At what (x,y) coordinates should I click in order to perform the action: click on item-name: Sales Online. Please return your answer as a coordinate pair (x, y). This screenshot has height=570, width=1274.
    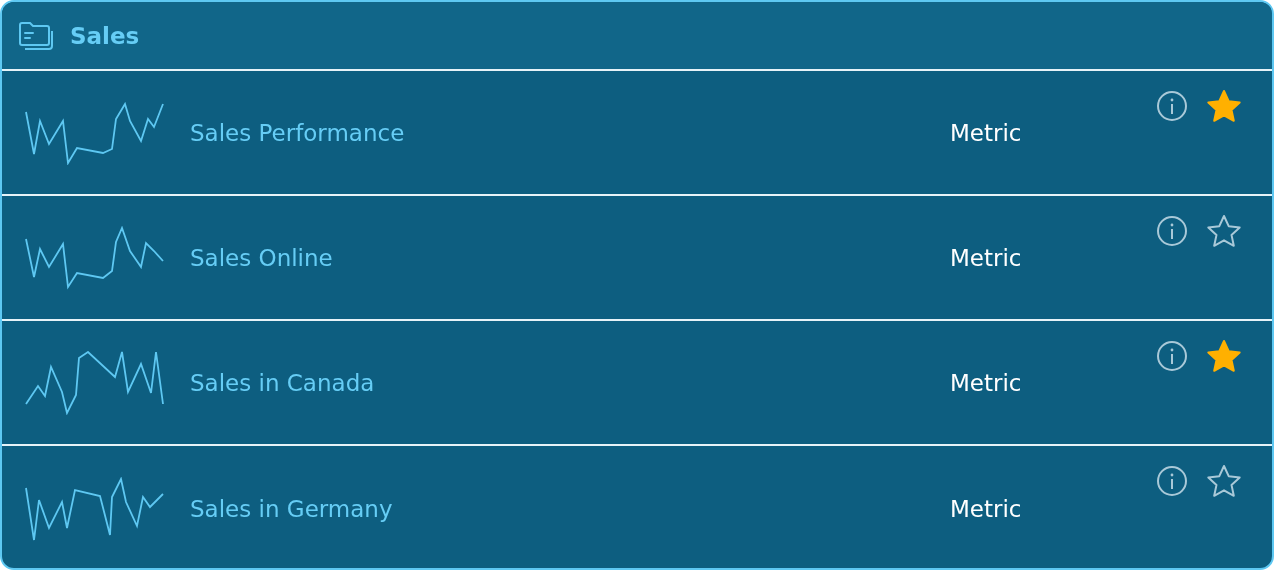
    Looking at the image, I should click on (570, 257).